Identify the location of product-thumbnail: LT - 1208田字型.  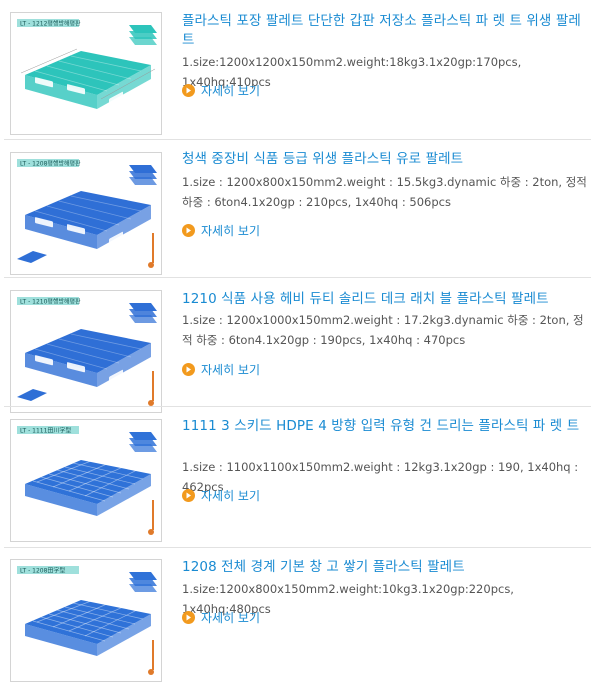
(86, 620).